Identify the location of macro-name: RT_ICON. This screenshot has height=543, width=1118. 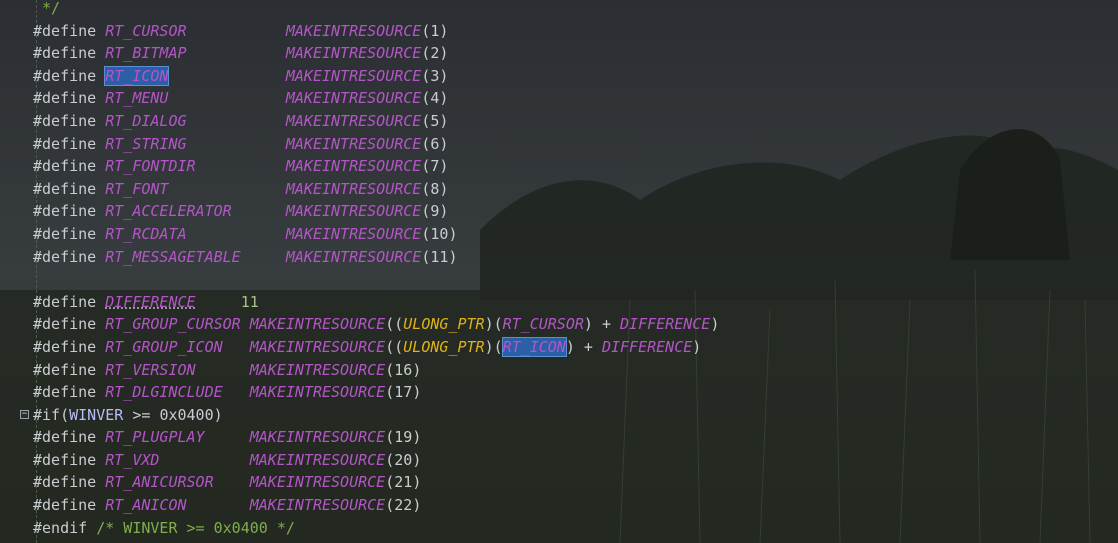
(137, 75).